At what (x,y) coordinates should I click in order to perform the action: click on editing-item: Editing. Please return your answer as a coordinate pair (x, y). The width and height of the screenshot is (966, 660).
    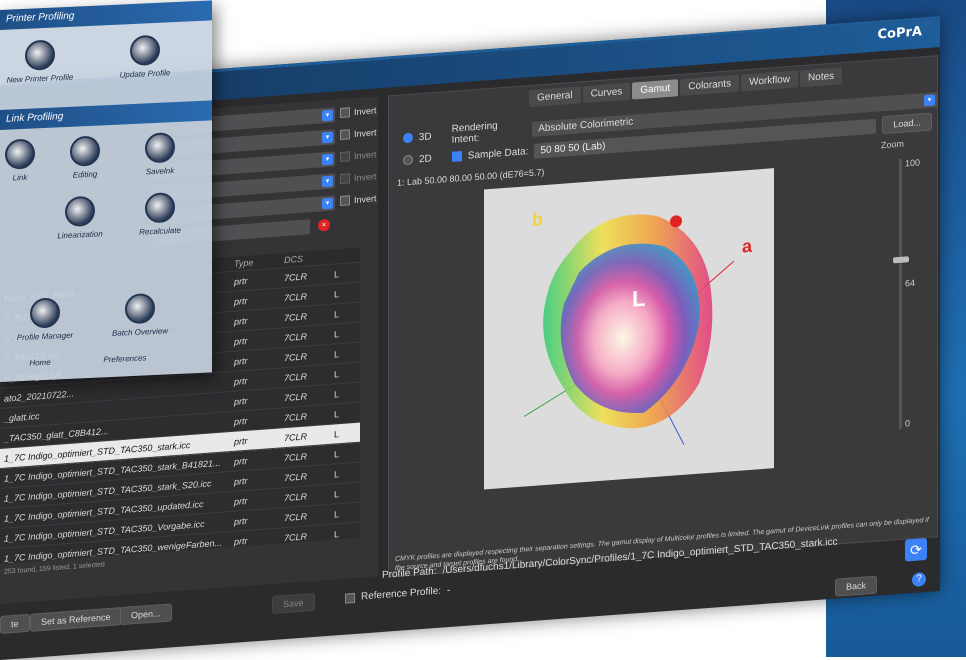
    Looking at the image, I should click on (85, 158).